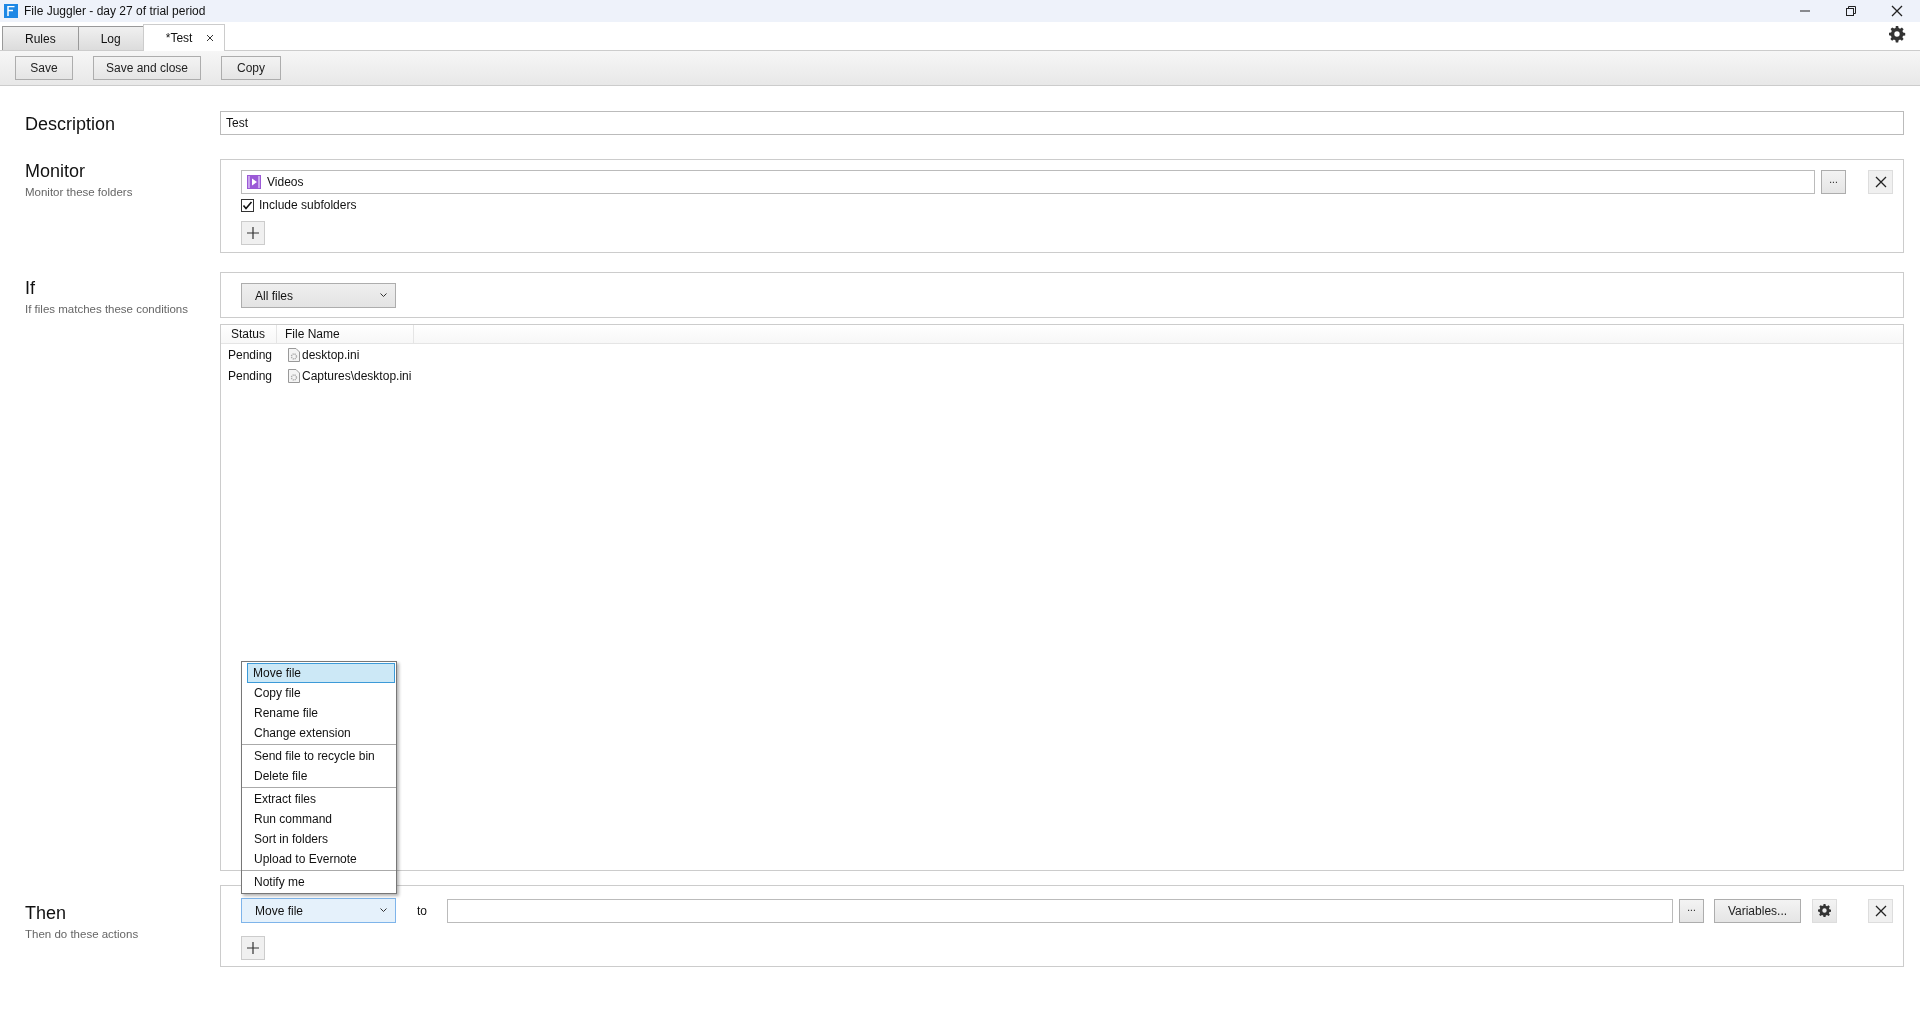 The height and width of the screenshot is (1032, 1920). What do you see at coordinates (1897, 34) in the screenshot?
I see `settings-icon` at bounding box center [1897, 34].